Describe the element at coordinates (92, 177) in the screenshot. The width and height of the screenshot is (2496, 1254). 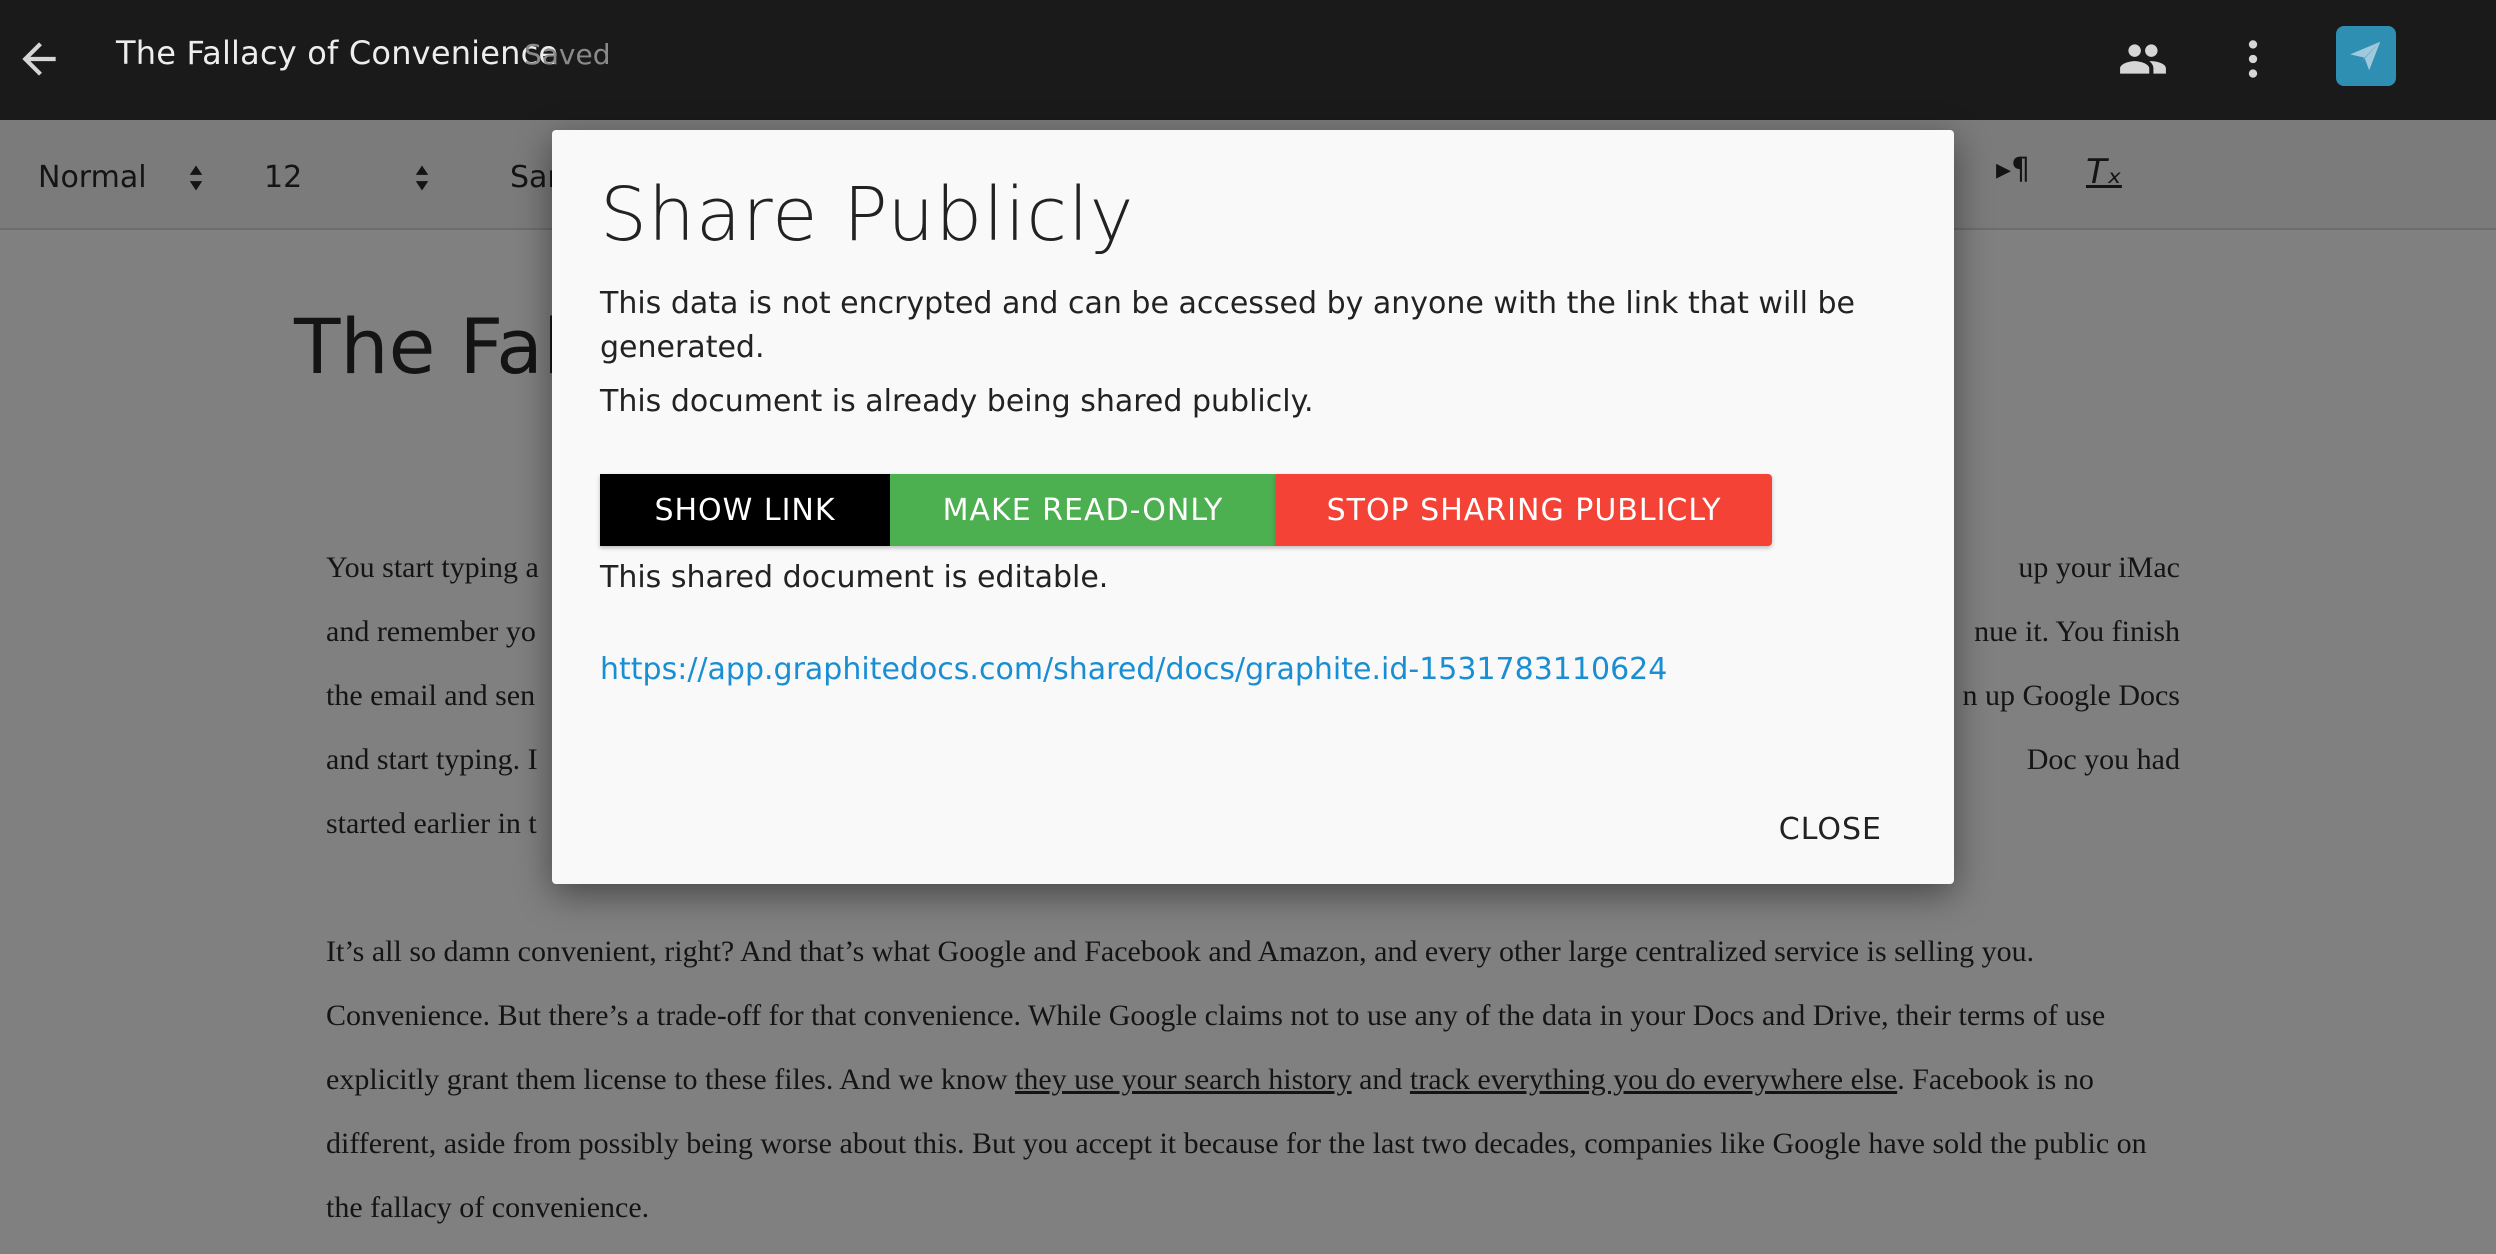
I see `style-select: Normal` at that location.